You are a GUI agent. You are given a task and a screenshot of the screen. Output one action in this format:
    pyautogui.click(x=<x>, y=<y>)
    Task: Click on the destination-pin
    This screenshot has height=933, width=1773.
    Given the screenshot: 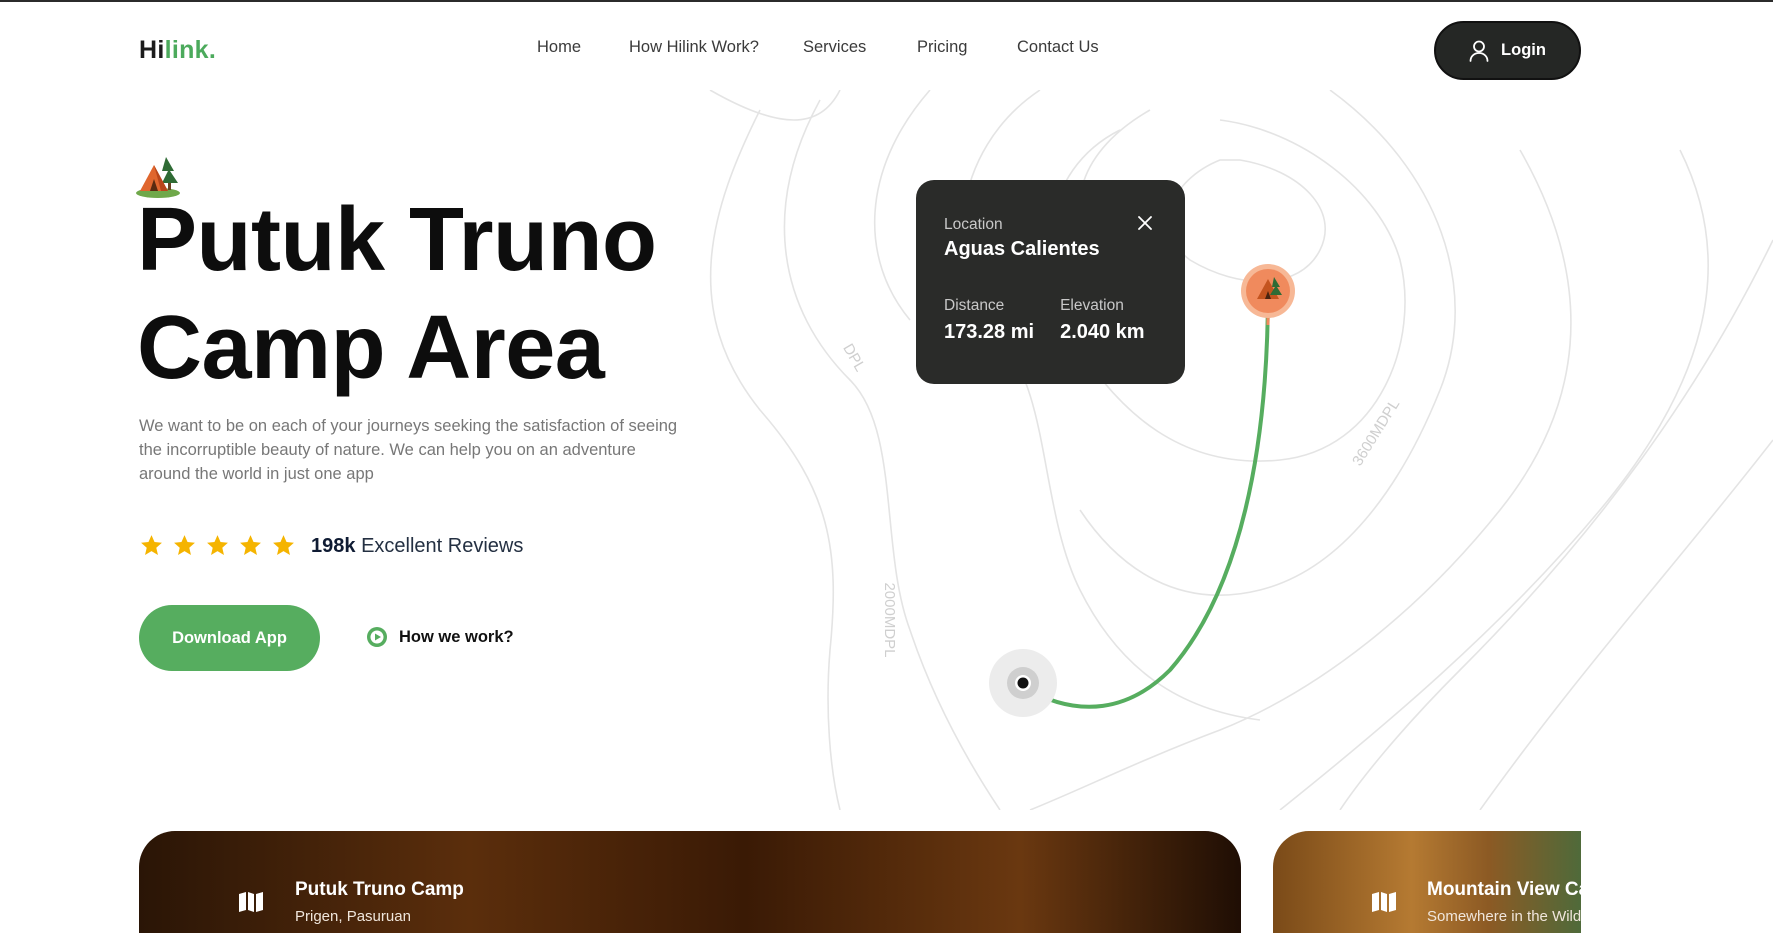 What is the action you would take?
    pyautogui.click(x=1268, y=294)
    